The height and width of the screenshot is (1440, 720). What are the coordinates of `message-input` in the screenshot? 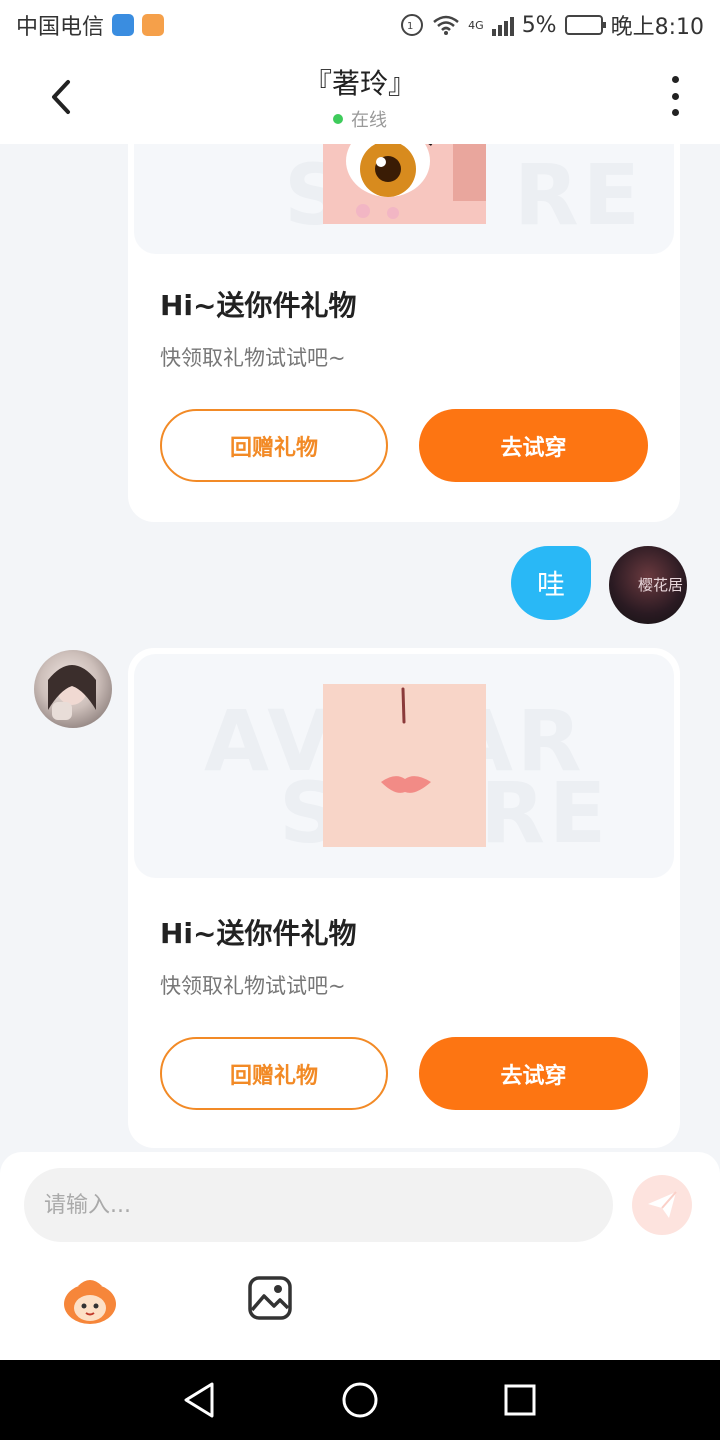 It's located at (318, 1205).